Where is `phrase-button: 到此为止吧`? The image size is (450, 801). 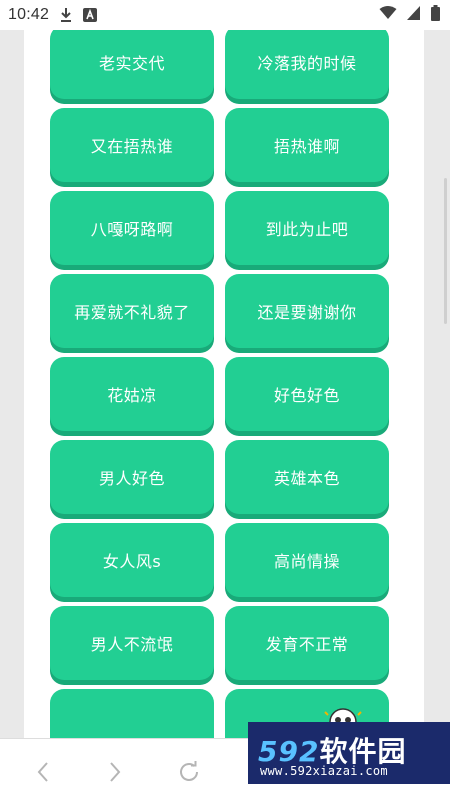
phrase-button: 到此为止吧 is located at coordinates (307, 228).